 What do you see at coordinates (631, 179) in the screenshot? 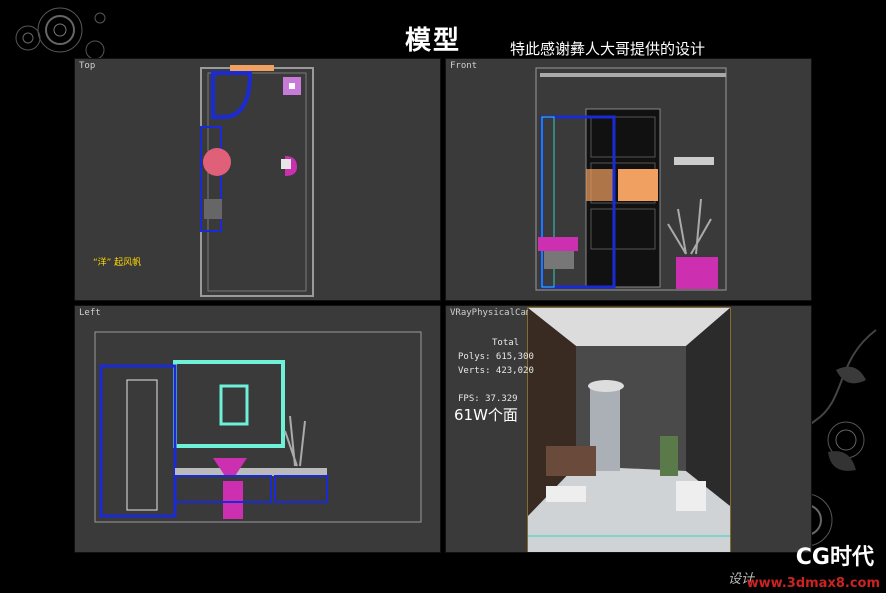
I see `front-view-wireframe` at bounding box center [631, 179].